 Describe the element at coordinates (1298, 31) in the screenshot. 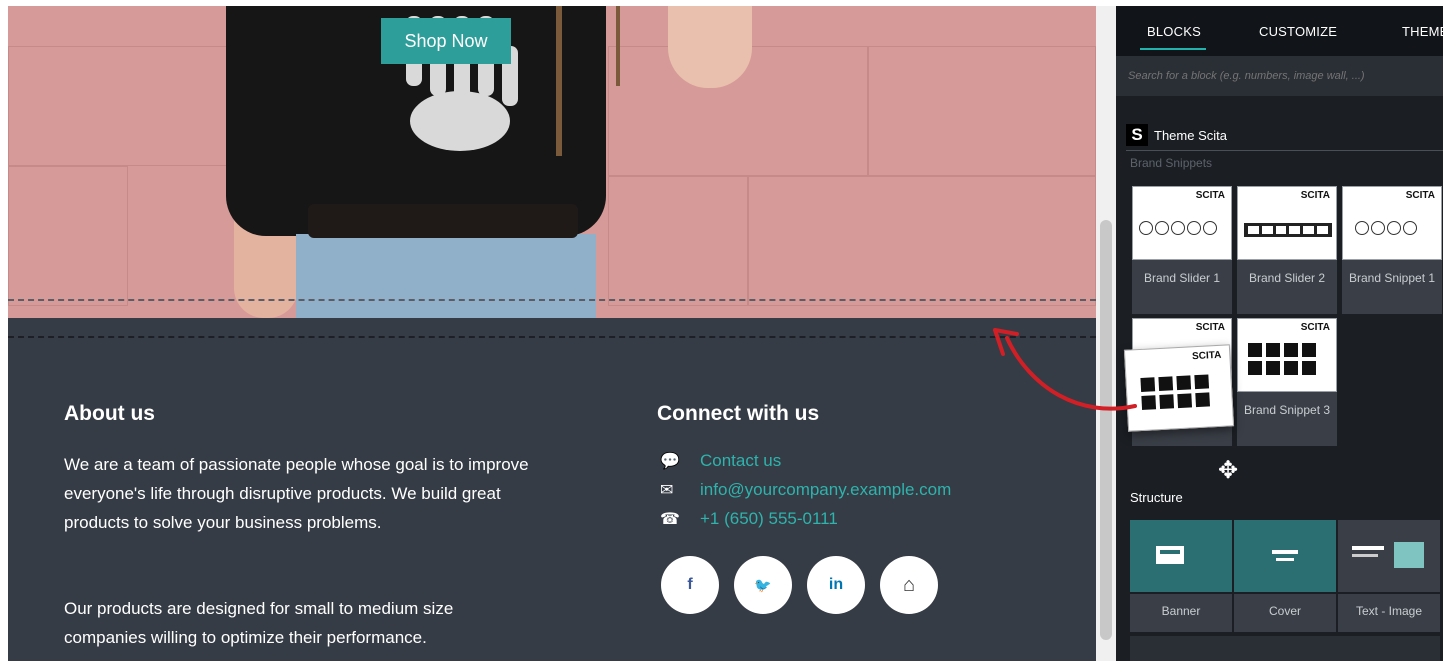

I see `tab-customize: CUSTOMIZE` at that location.